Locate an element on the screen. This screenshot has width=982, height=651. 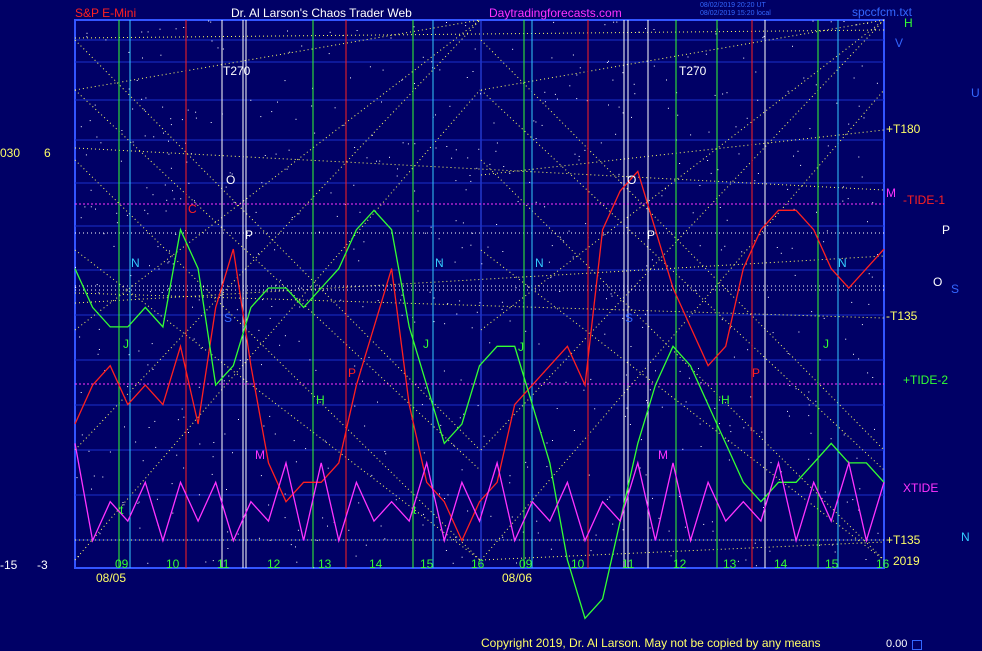
hour-label: 16 is located at coordinates (883, 564).